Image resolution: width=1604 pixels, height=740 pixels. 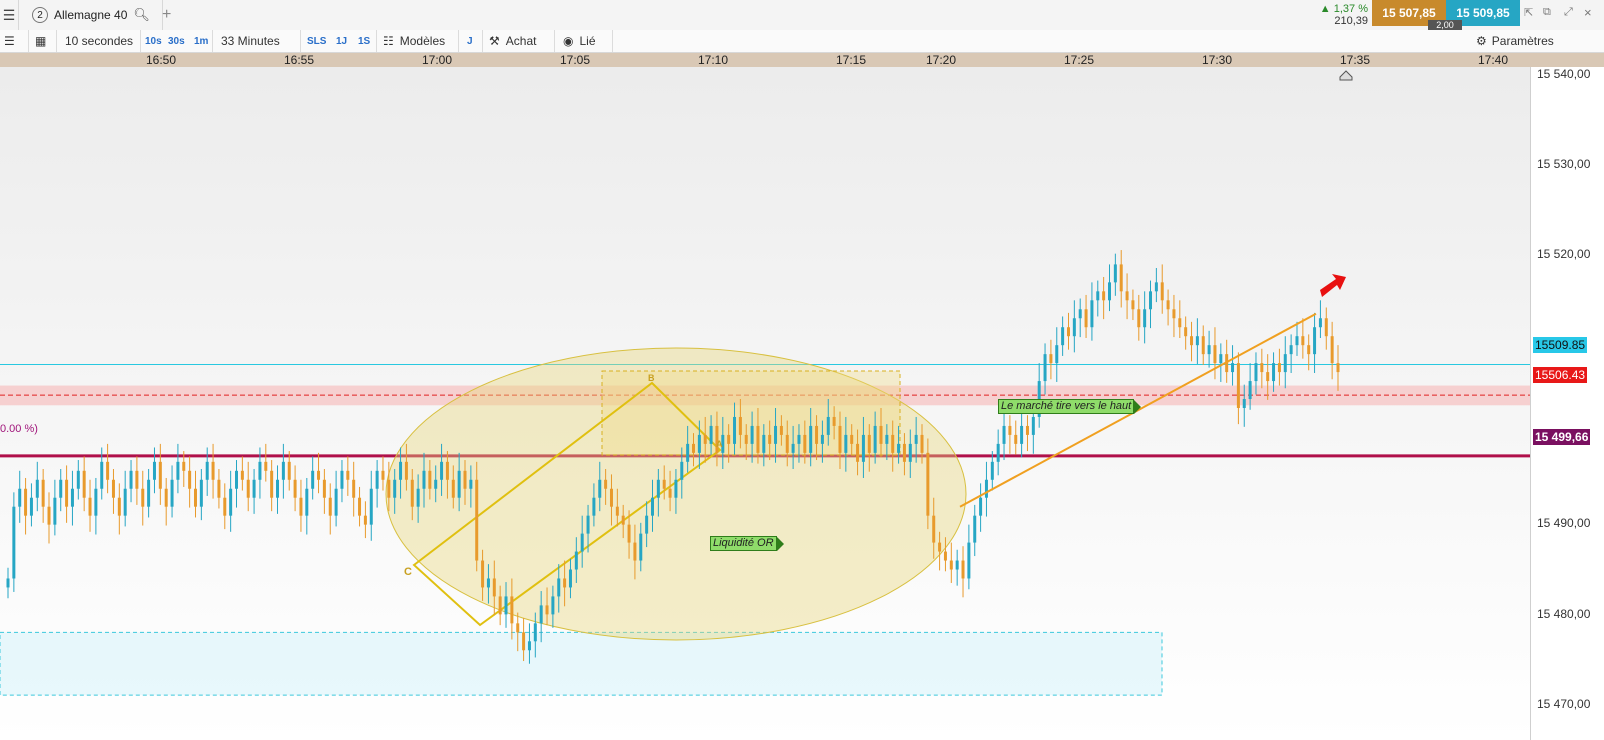 What do you see at coordinates (9, 15) in the screenshot?
I see `hamburger-menu-icon: ☰` at bounding box center [9, 15].